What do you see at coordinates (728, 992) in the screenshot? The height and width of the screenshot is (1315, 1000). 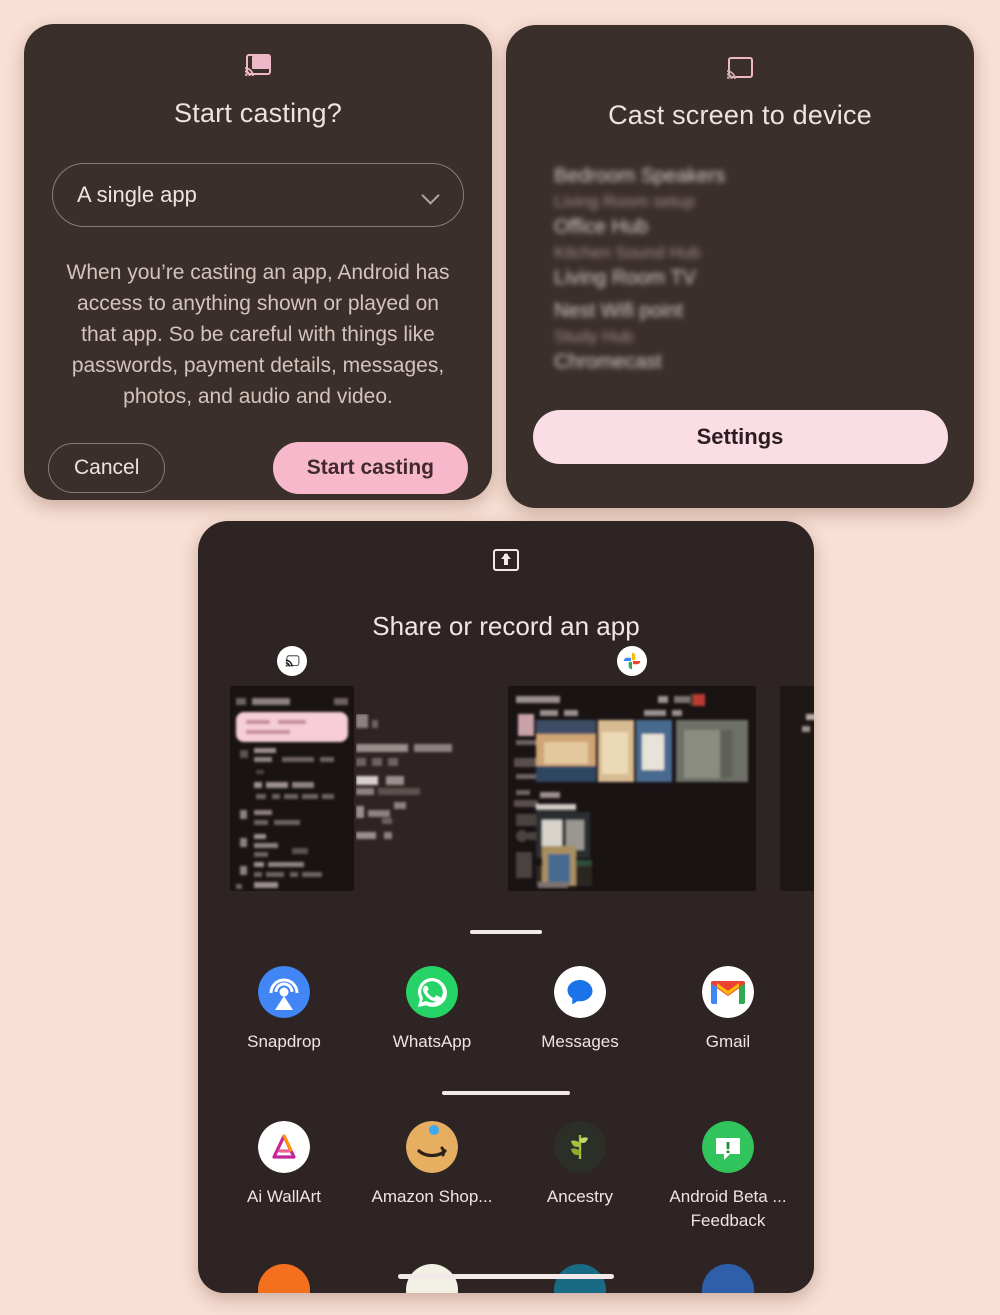 I see `gmail-icon` at bounding box center [728, 992].